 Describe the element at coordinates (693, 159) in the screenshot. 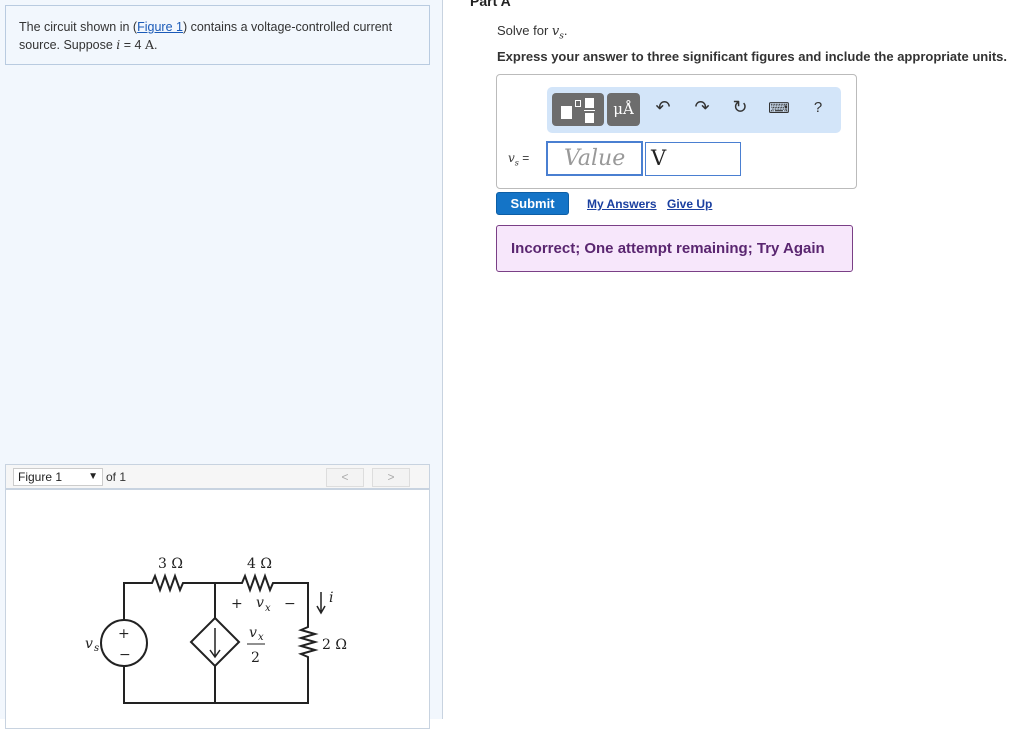

I see `unit-input: V` at that location.